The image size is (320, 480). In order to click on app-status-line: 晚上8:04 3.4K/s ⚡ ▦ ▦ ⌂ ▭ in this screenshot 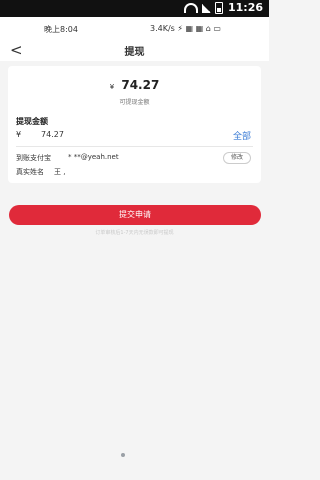, I will do `click(134, 28)`.